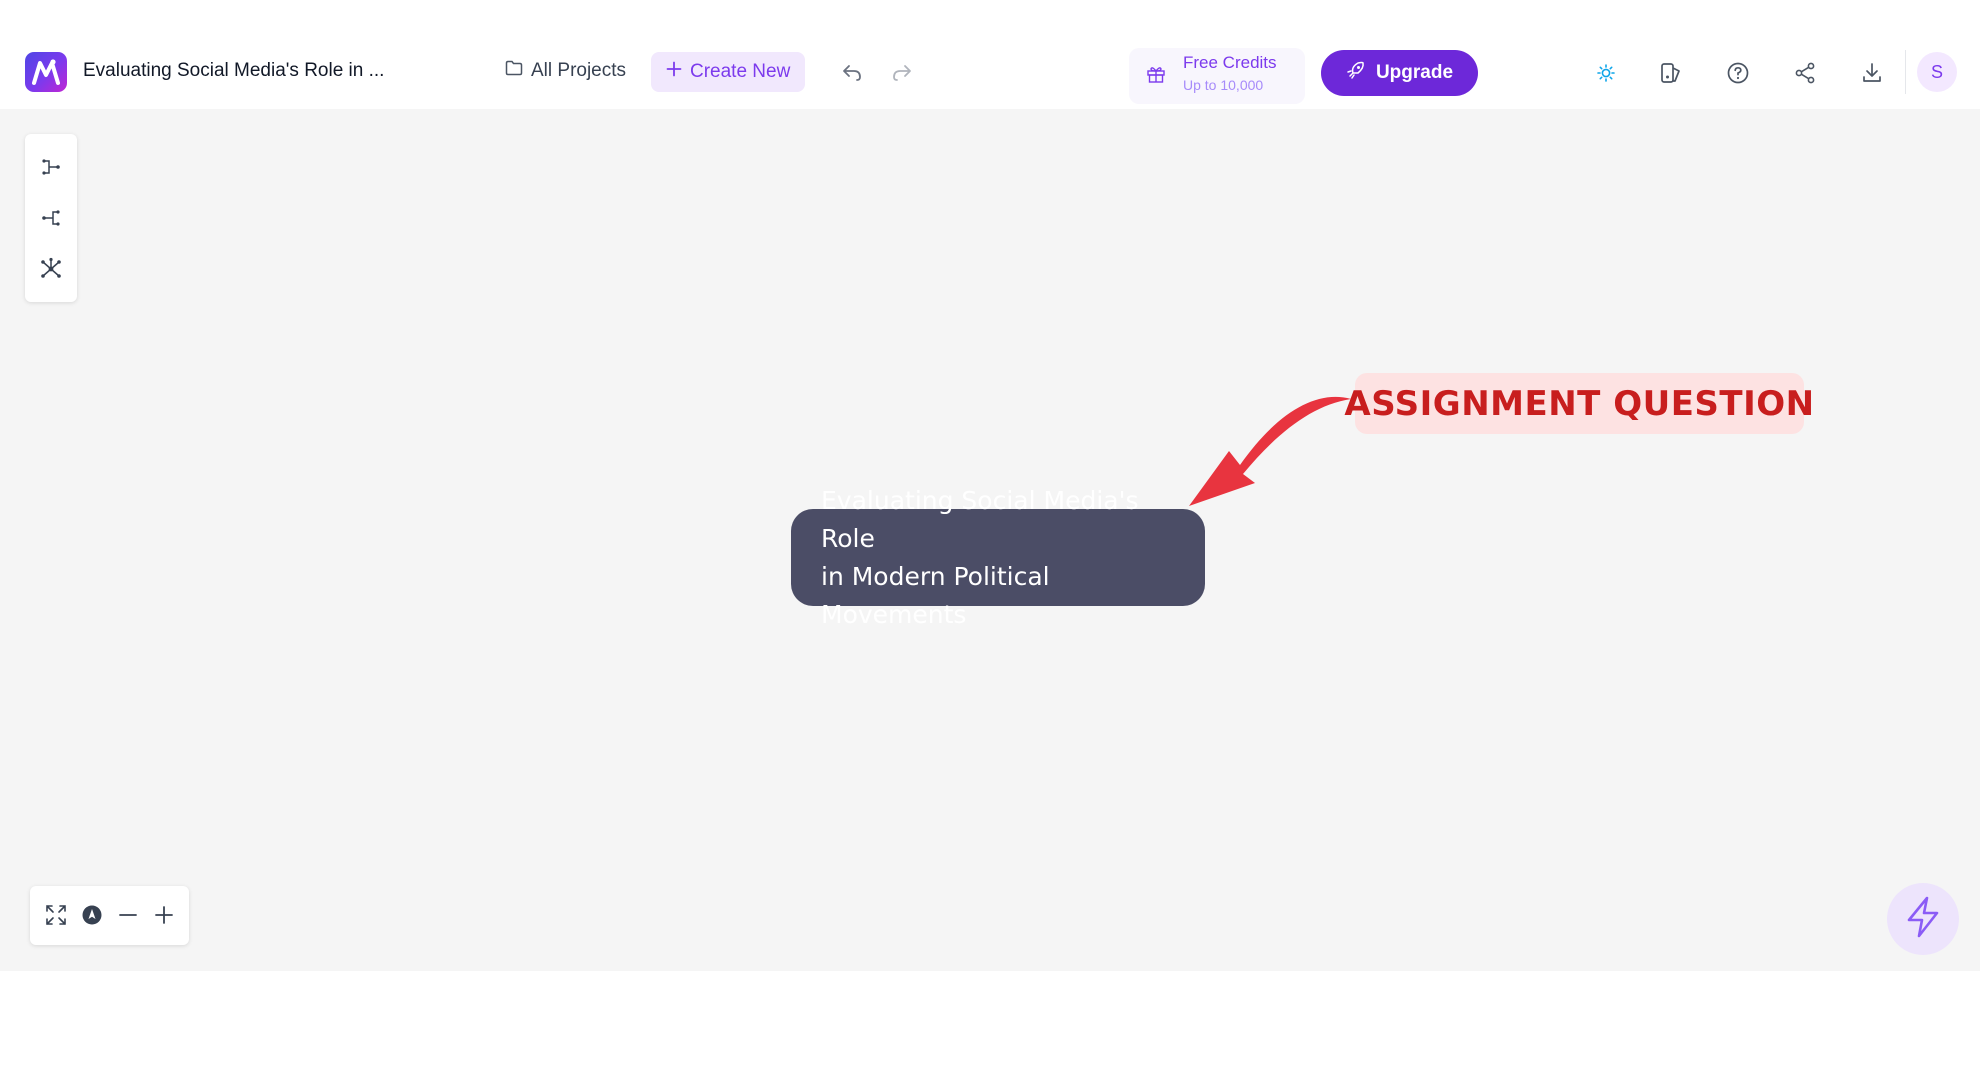 The width and height of the screenshot is (1980, 1080). I want to click on zoom-in-icon, so click(164, 915).